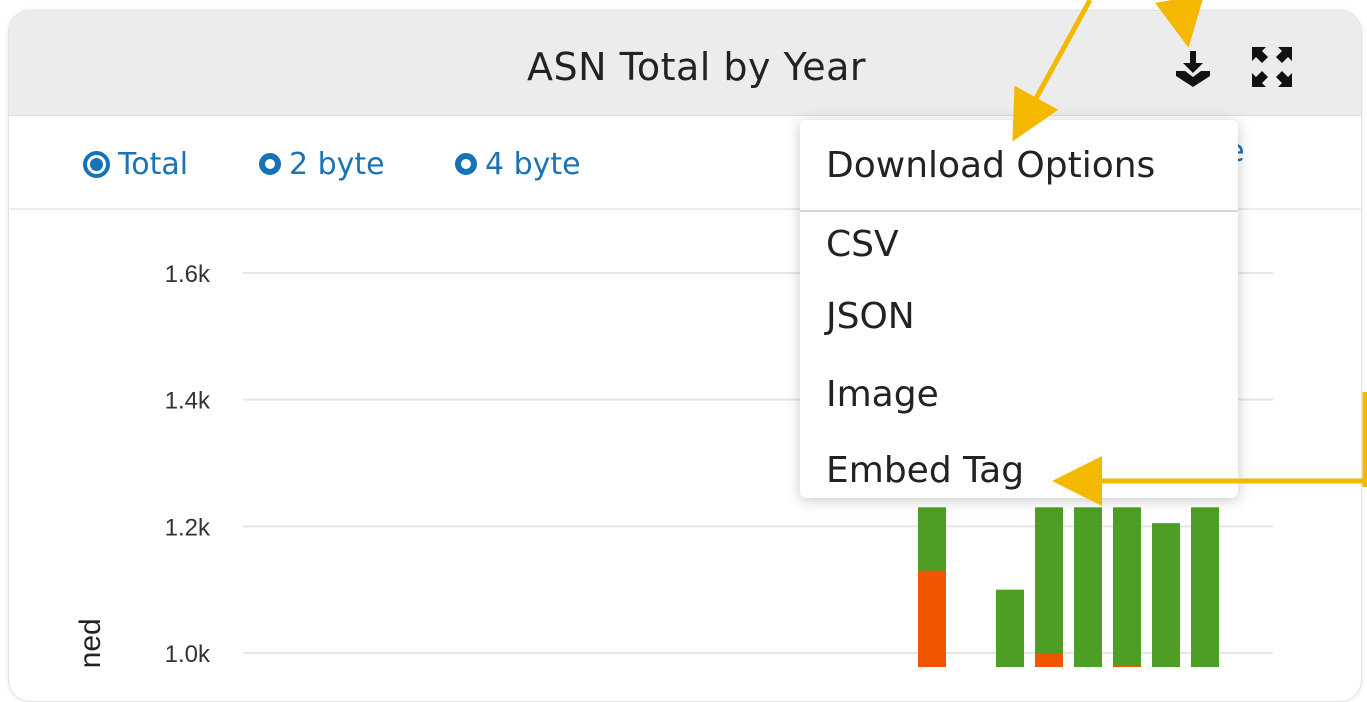 This screenshot has height=702, width=1367. I want to click on radio-4-byte: 4 byte, so click(518, 164).